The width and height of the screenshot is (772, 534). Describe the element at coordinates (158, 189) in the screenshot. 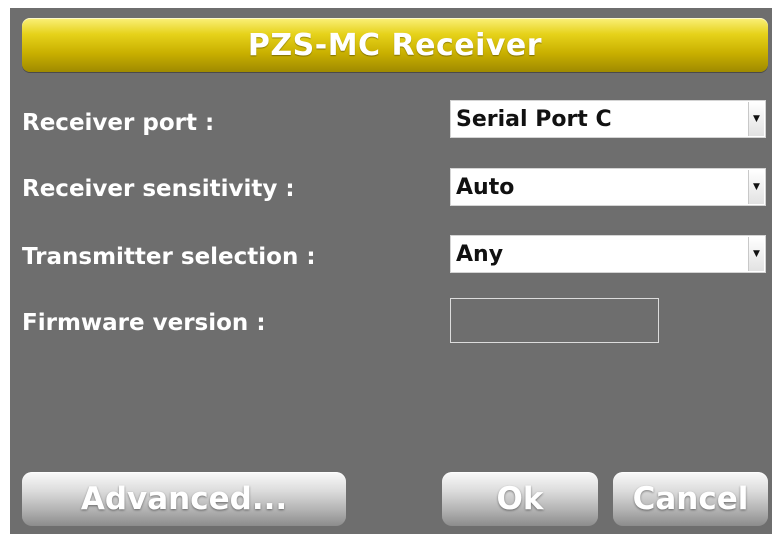

I see `receiver-sensitivity-label: Receiver sensitivity :` at that location.